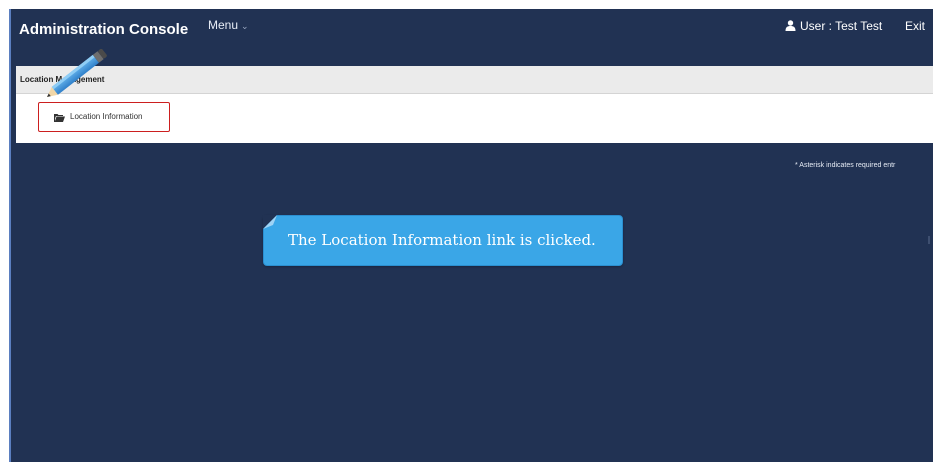  I want to click on chevron-down-icon: ⌄, so click(245, 26).